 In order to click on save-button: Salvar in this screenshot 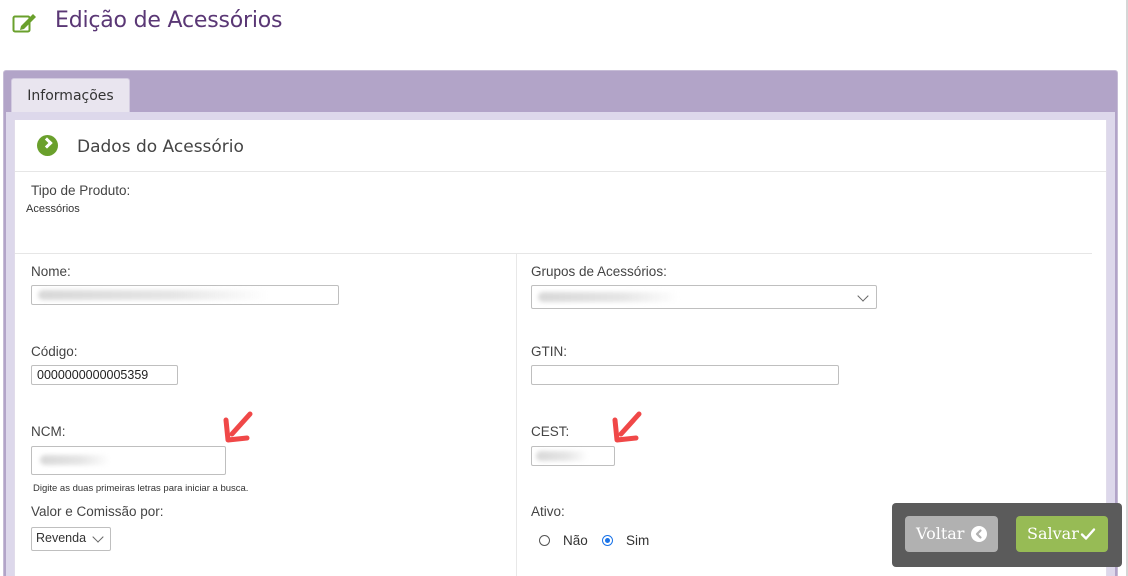, I will do `click(1062, 534)`.